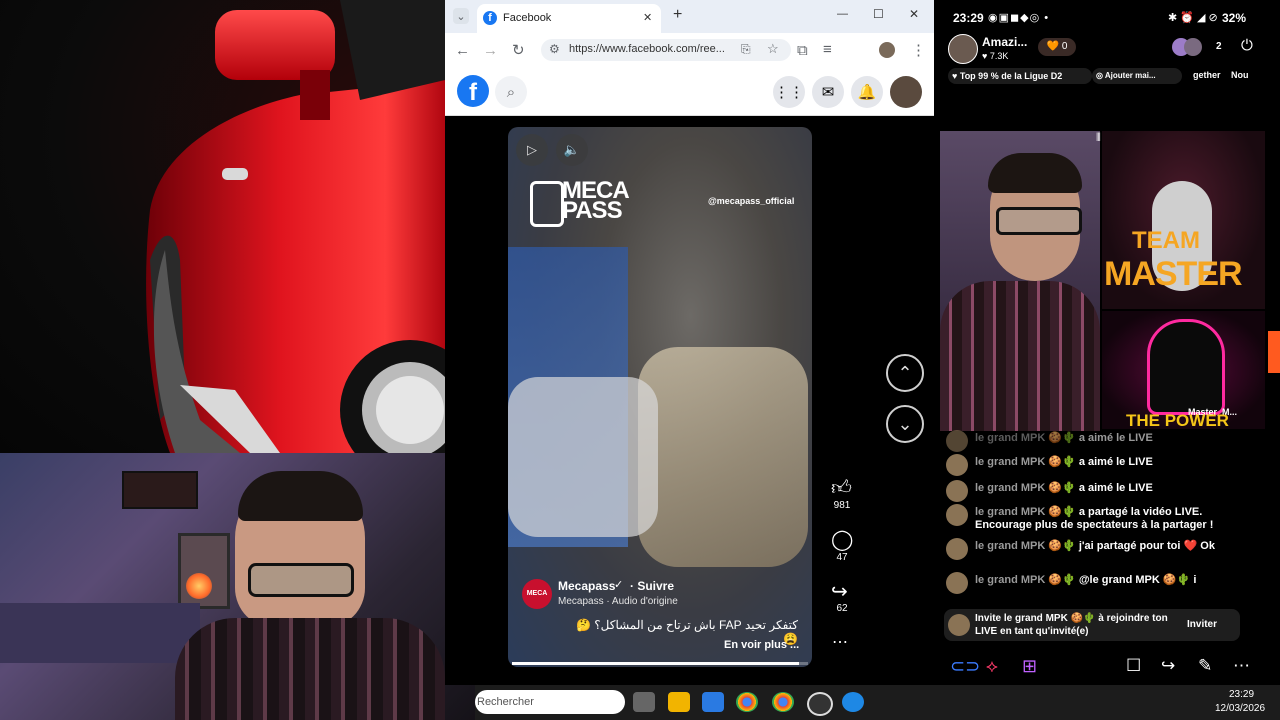  Describe the element at coordinates (473, 91) in the screenshot. I see `facebook-logo-icon: f` at that location.